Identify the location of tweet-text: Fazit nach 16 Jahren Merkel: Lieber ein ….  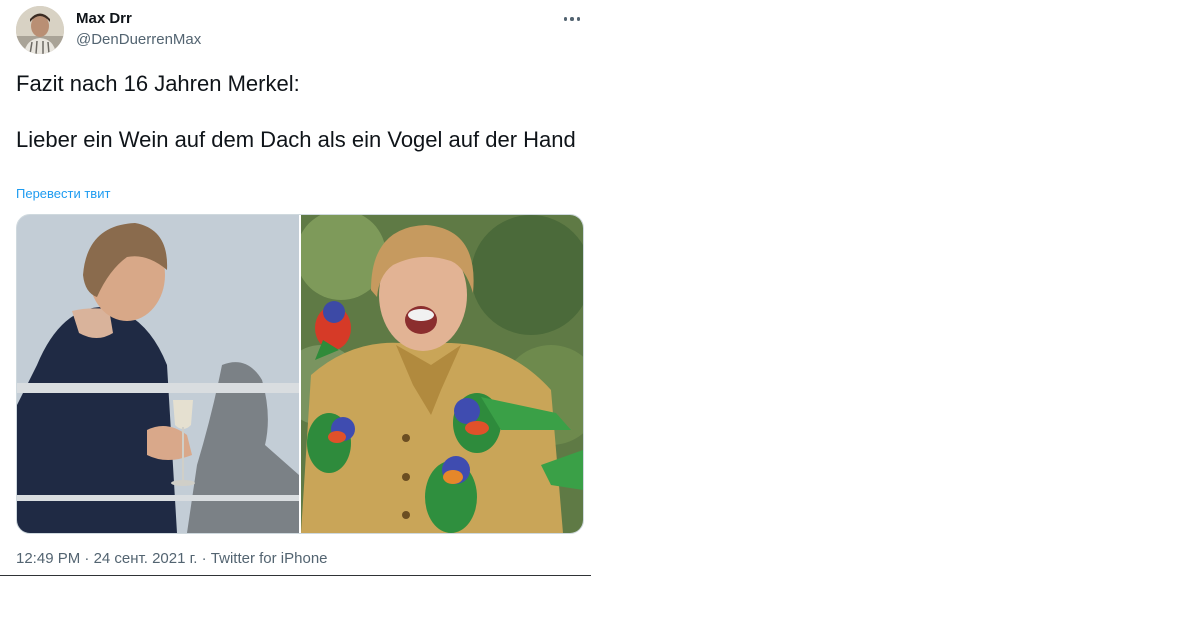
(296, 111).